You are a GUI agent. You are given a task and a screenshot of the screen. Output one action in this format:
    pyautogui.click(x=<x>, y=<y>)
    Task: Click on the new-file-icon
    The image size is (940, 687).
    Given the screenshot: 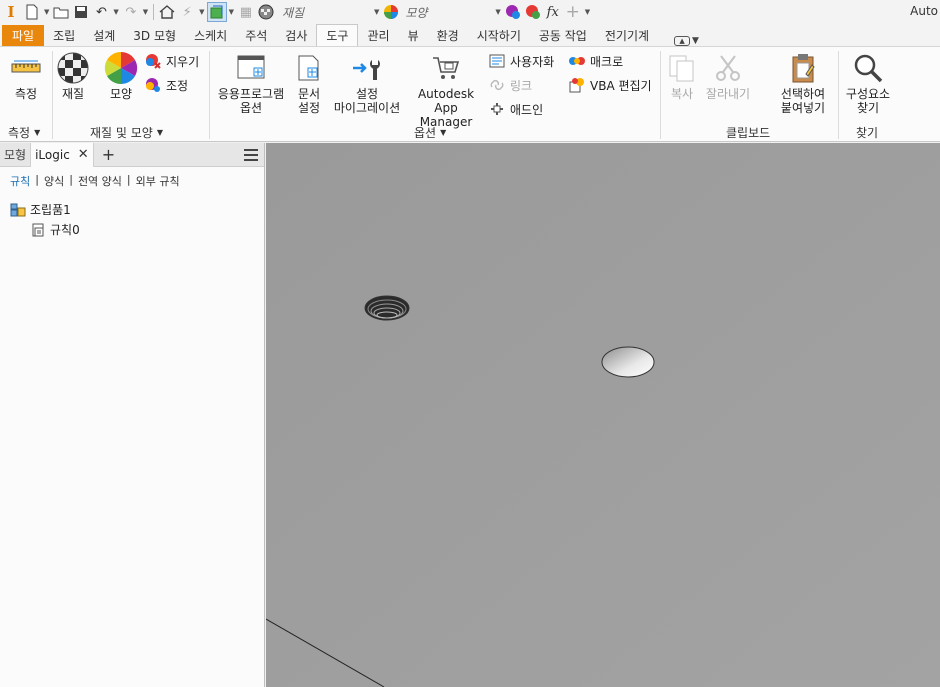 What is the action you would take?
    pyautogui.click(x=32, y=12)
    